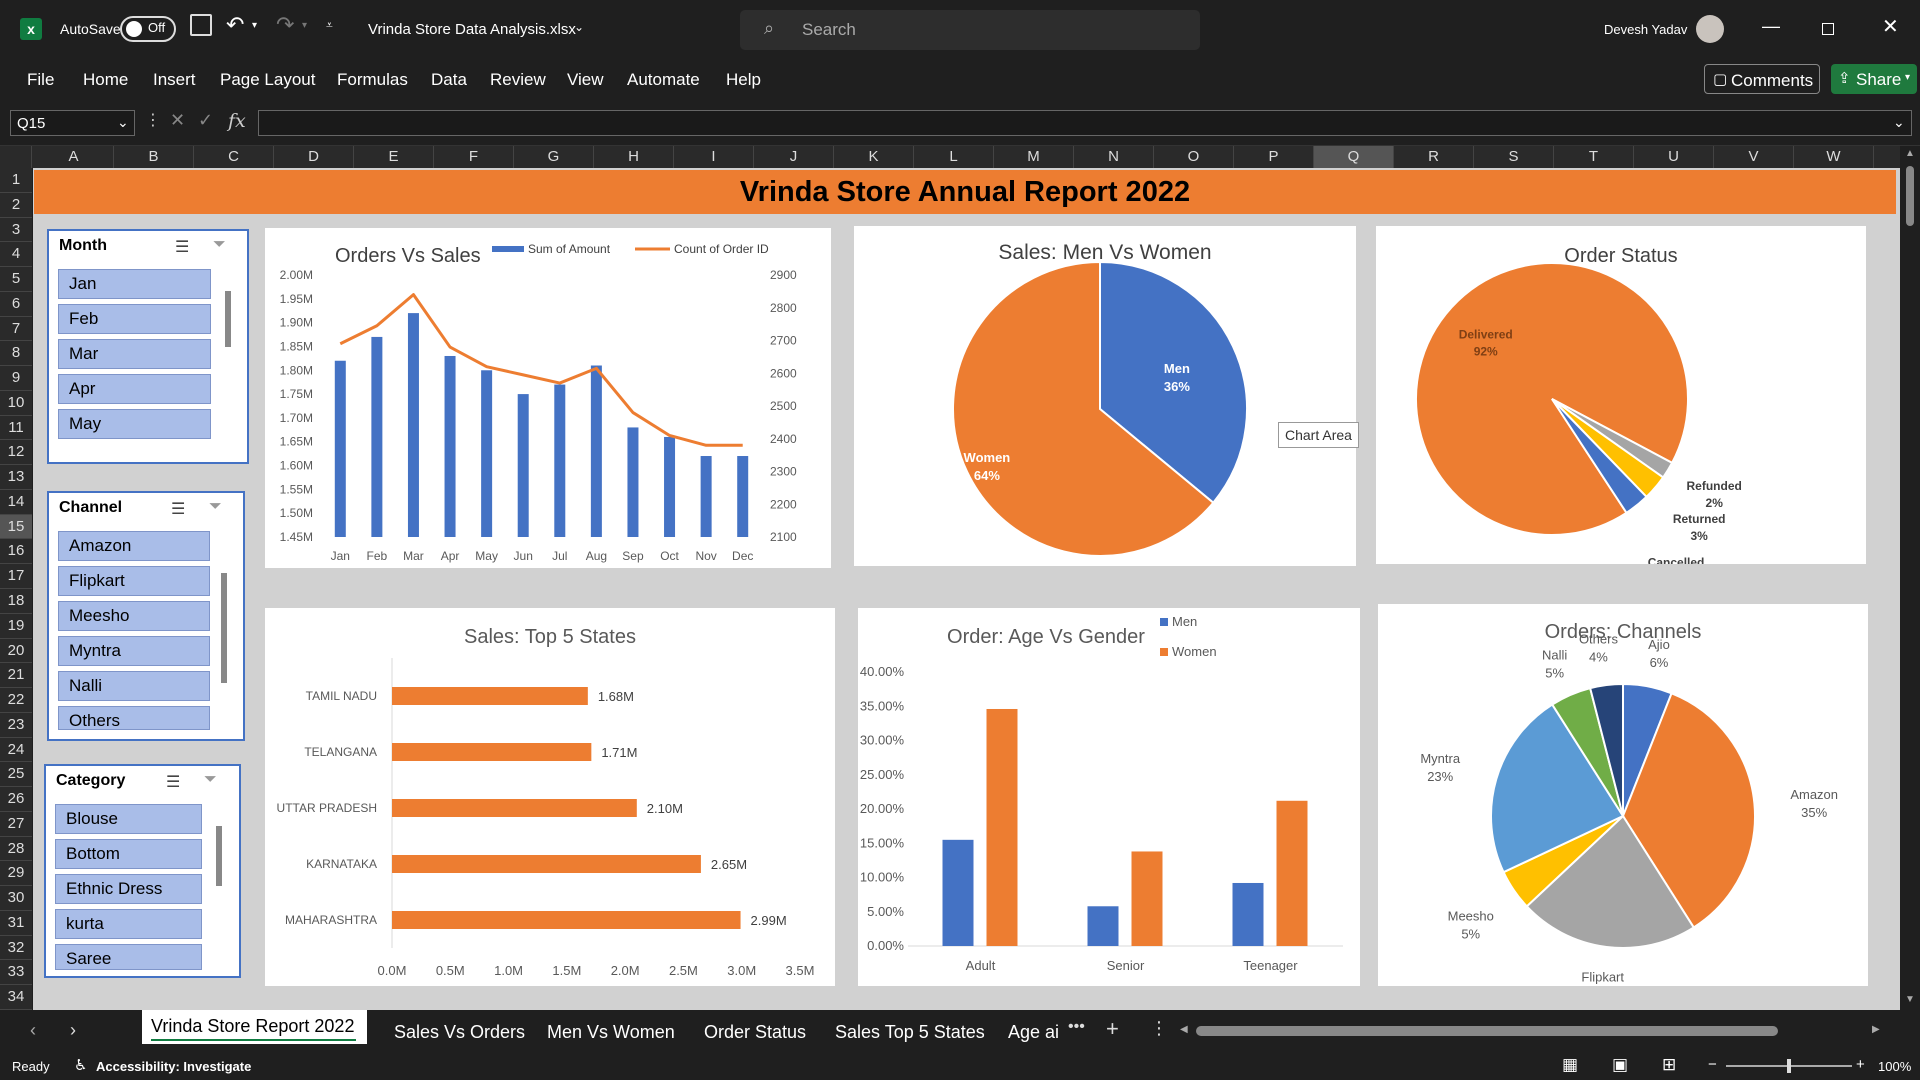 This screenshot has width=1920, height=1080. What do you see at coordinates (449, 80) in the screenshot?
I see `menu-data: Data` at bounding box center [449, 80].